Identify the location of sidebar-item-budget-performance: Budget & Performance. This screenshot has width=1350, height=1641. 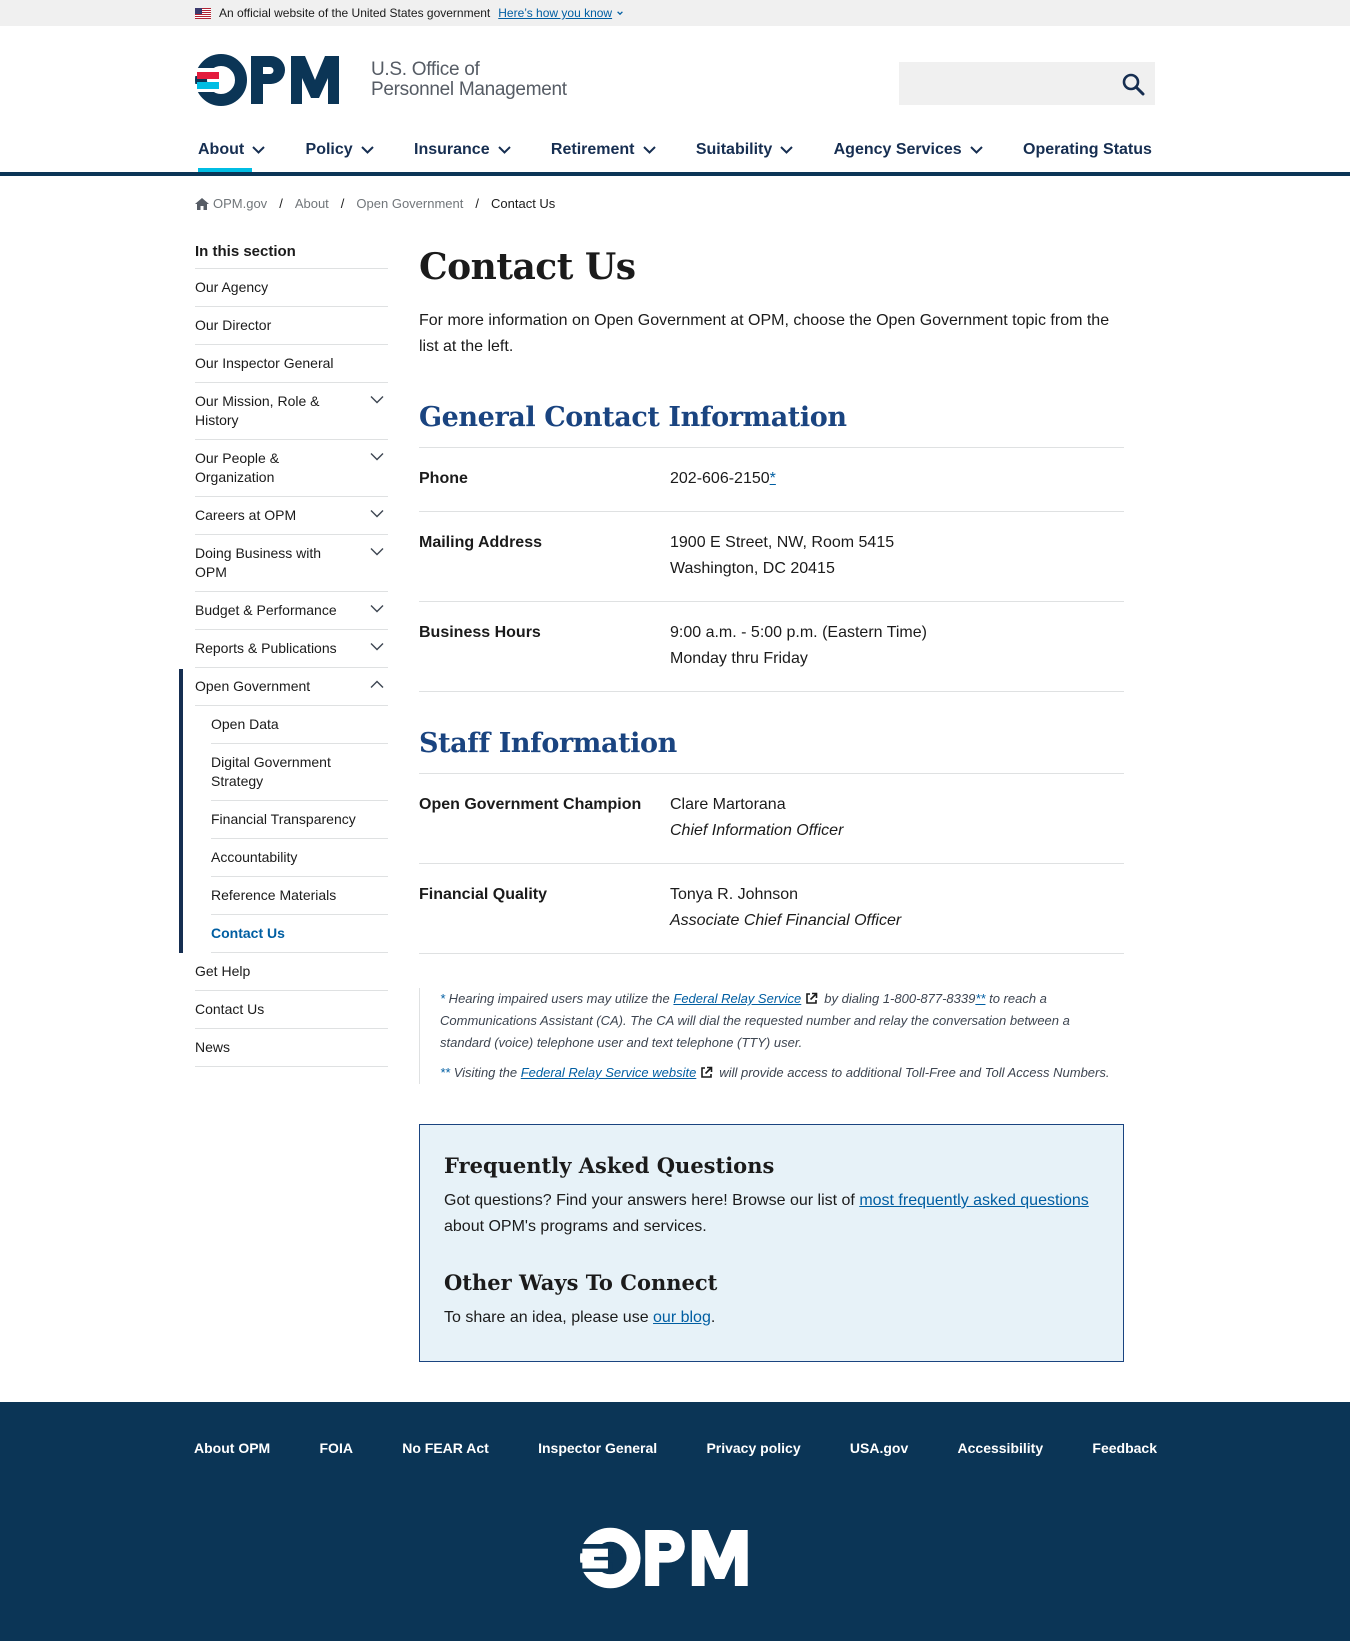
(291, 611).